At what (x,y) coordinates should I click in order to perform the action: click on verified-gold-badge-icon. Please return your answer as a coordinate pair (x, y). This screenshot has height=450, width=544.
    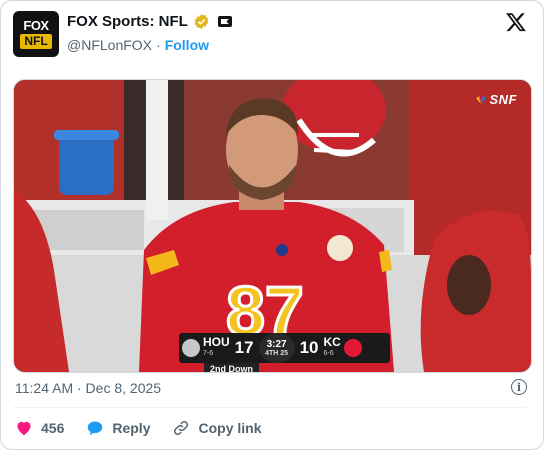
    Looking at the image, I should click on (201, 21).